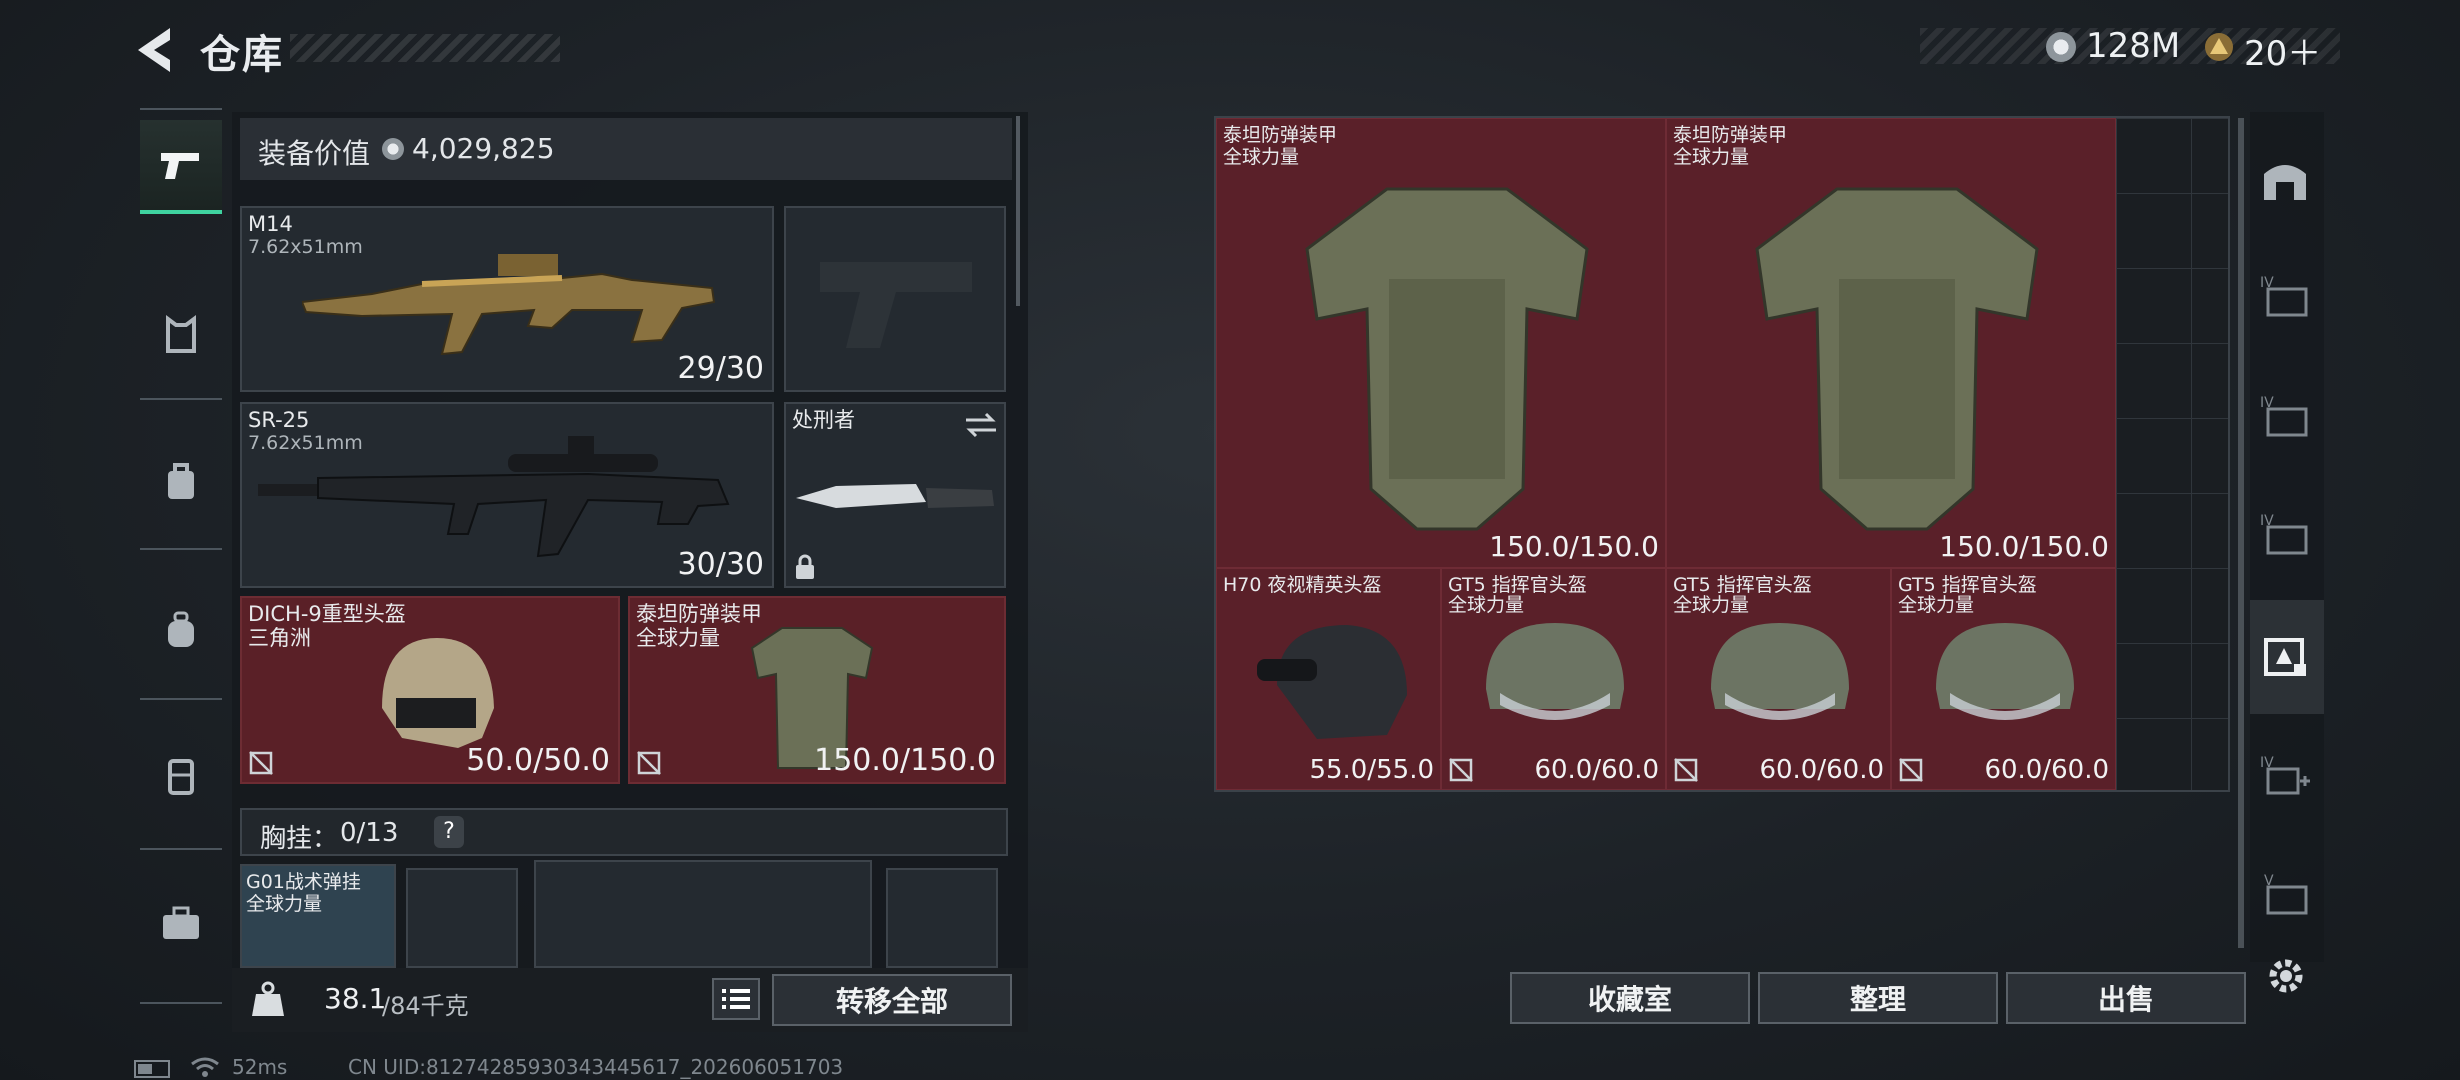 The width and height of the screenshot is (2460, 1080). I want to click on tab-weapons, so click(181, 167).